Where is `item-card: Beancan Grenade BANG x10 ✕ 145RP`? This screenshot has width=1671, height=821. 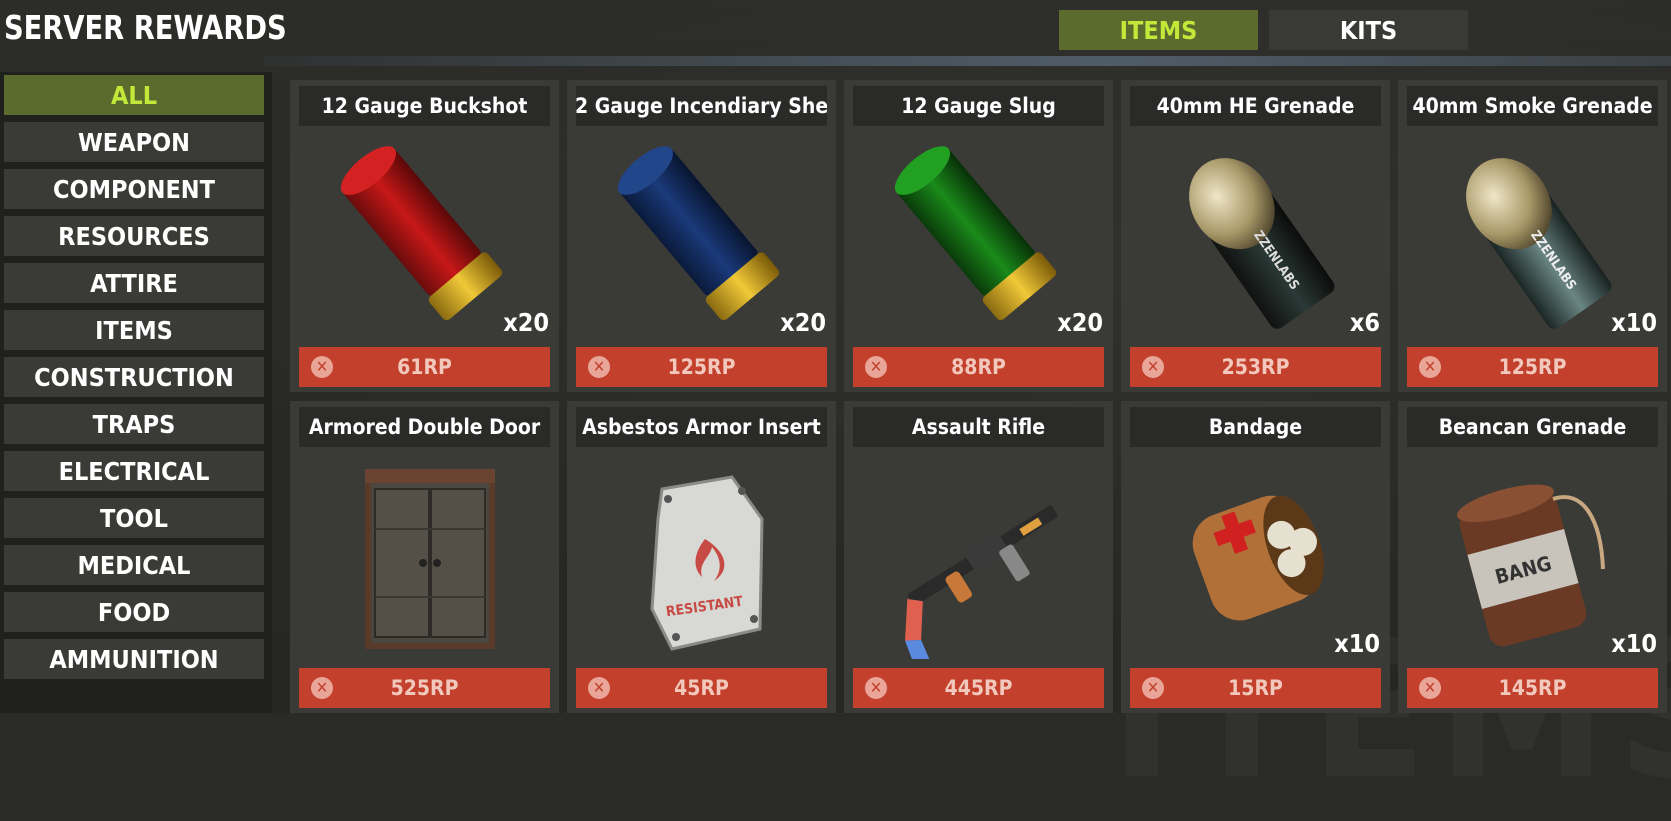 item-card: Beancan Grenade BANG x10 ✕ 145RP is located at coordinates (1532, 557).